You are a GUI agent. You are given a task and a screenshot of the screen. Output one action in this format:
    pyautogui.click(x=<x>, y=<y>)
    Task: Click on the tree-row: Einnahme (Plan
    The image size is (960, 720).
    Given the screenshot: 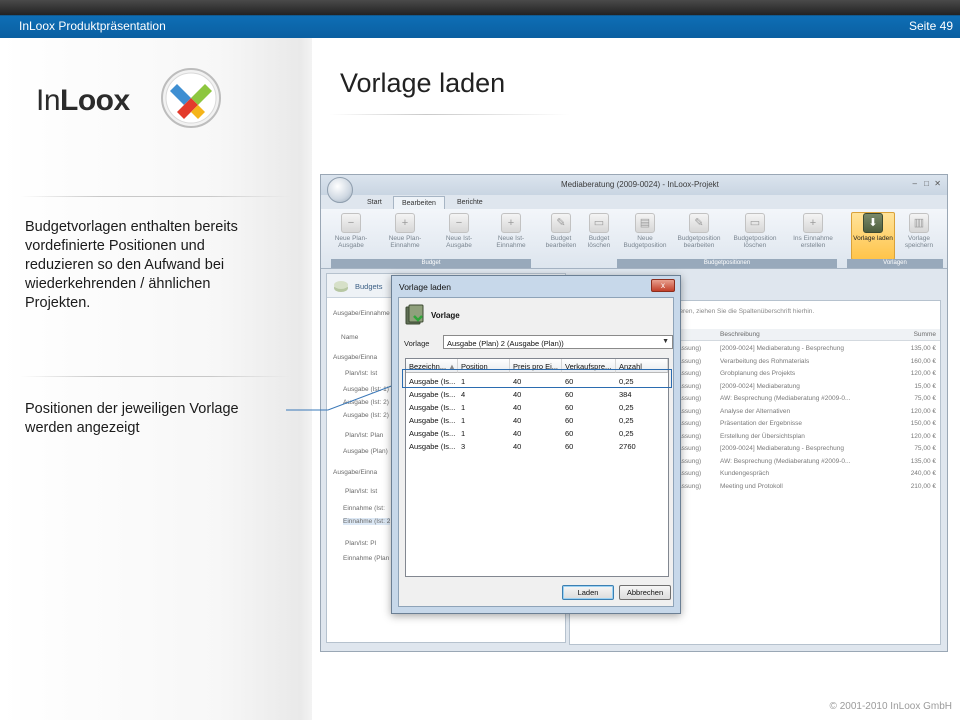 What is the action you would take?
    pyautogui.click(x=366, y=558)
    